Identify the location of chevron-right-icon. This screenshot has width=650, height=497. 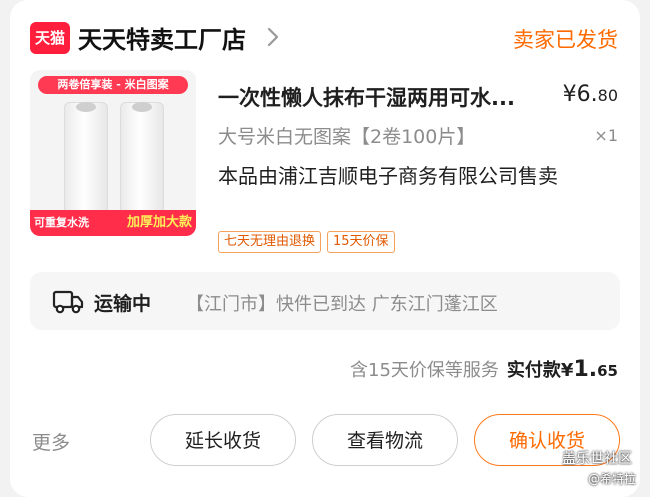
(273, 37).